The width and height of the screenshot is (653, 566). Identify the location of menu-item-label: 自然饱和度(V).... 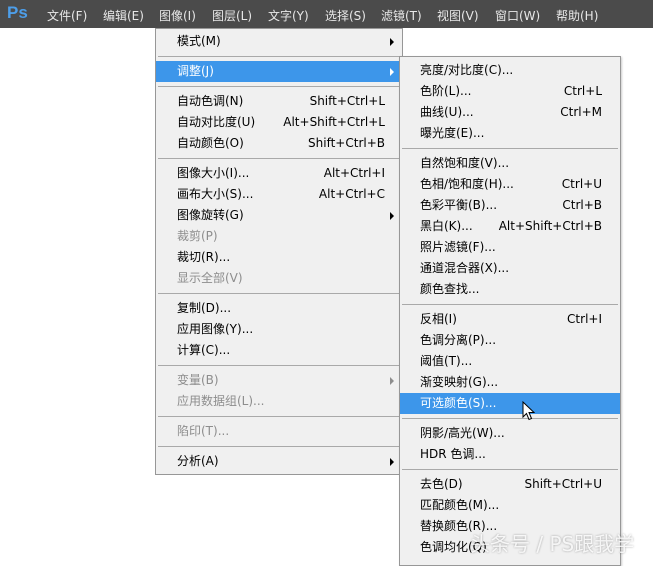
(465, 163).